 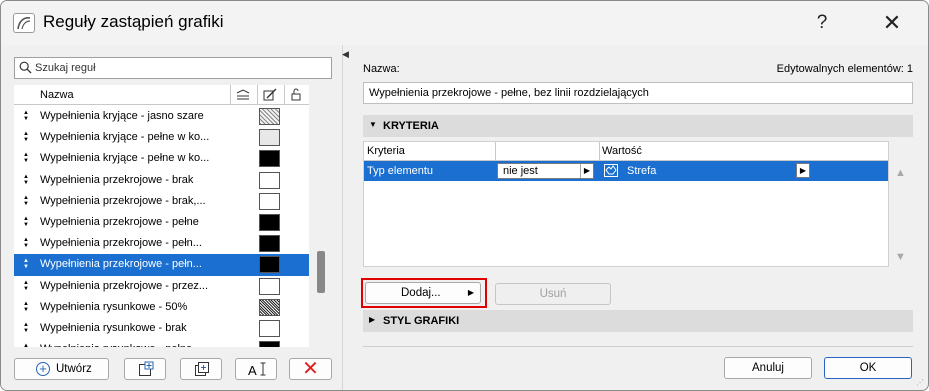 I want to click on create-button: + Utwórz, so click(x=61, y=369).